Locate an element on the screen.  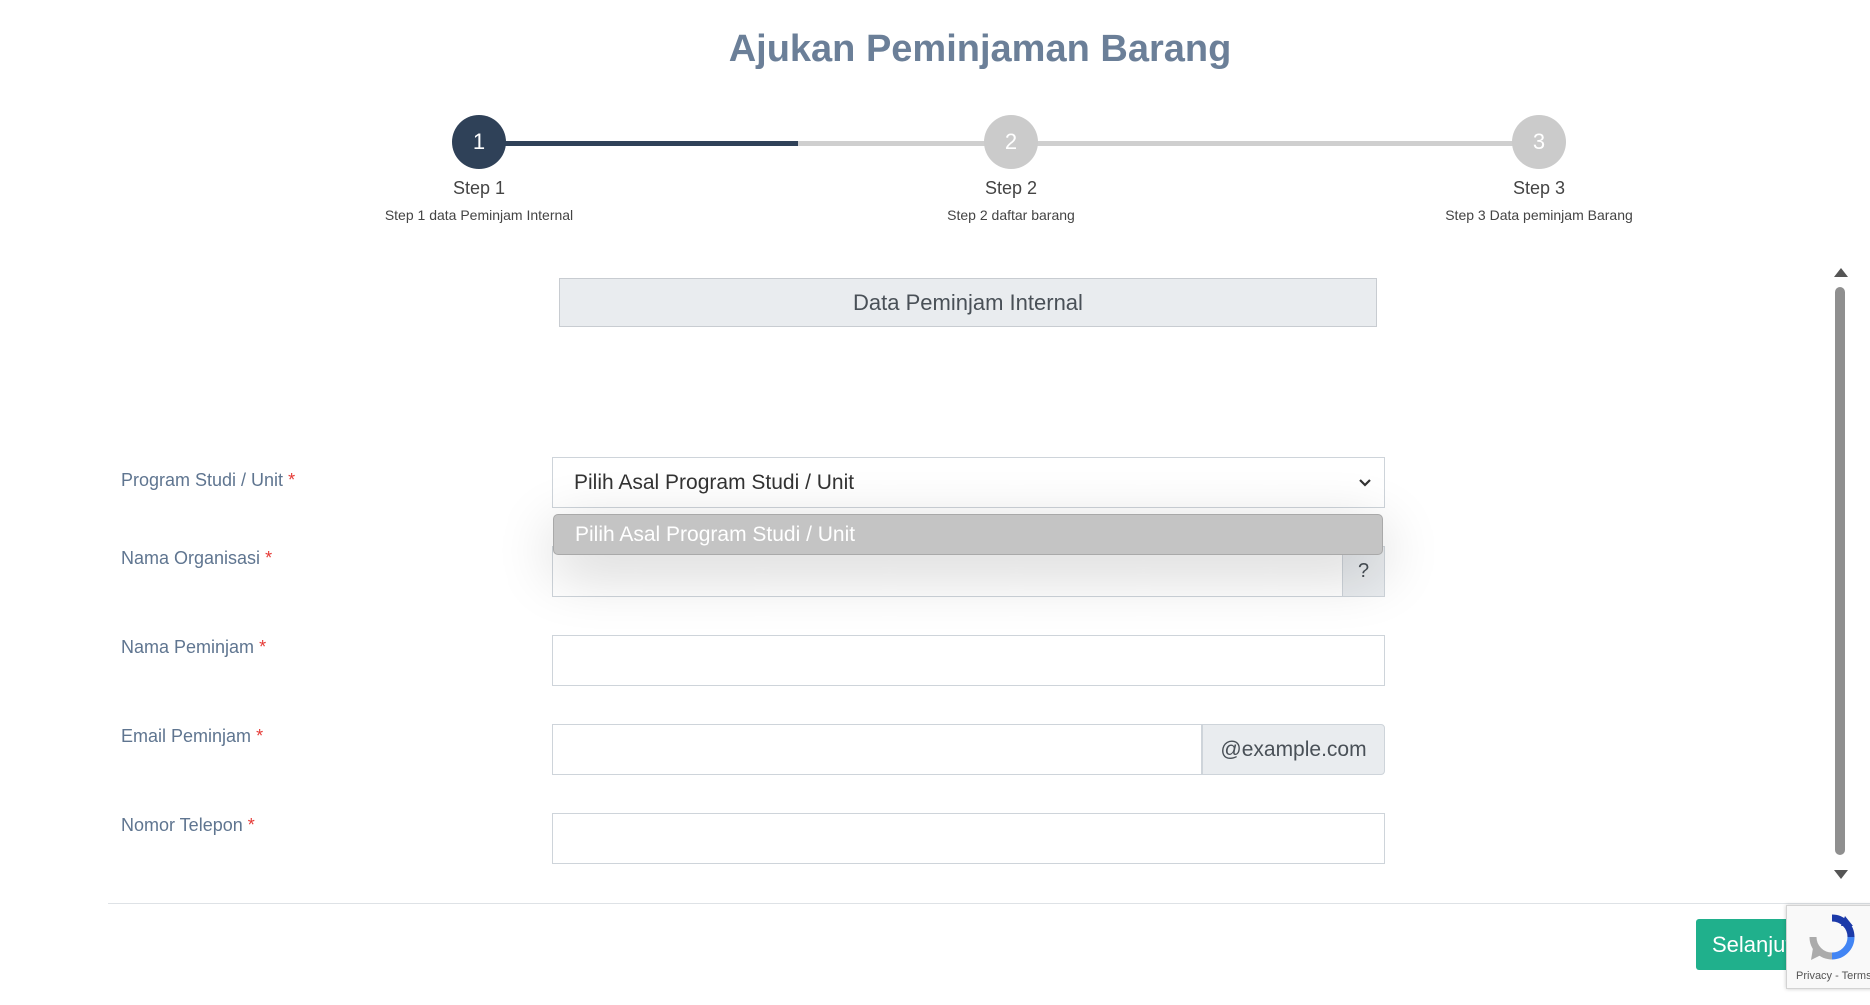
scroll-up-arrow-icon is located at coordinates (1841, 272).